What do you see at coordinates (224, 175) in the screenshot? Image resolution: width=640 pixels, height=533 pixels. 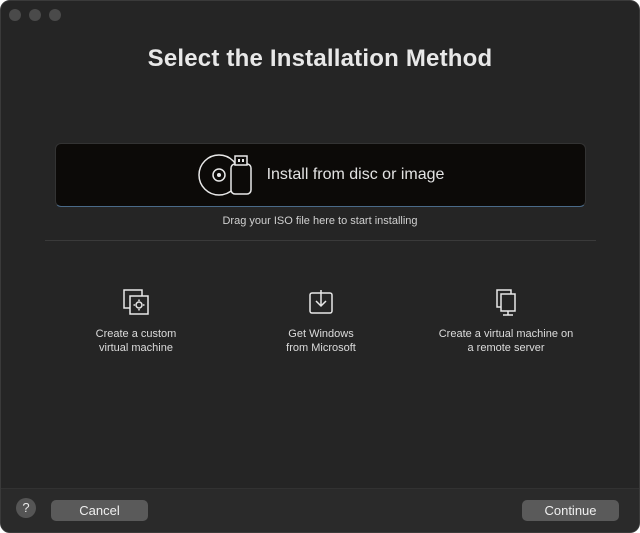 I see `disc-usb-icon` at bounding box center [224, 175].